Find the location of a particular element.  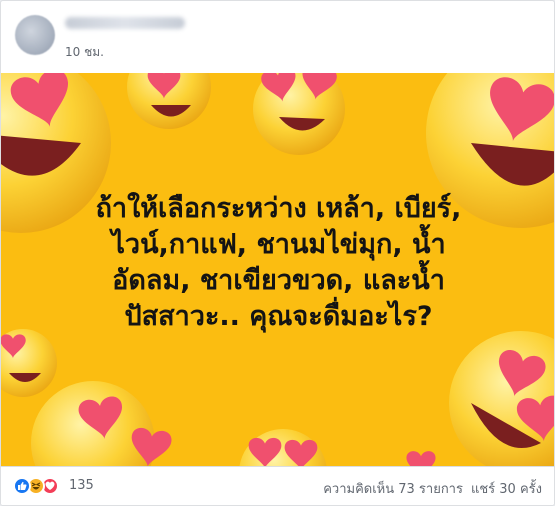

post-footer: 135 ความคิดเห็น 73 รายการ แชร์ 30 ครั้ง is located at coordinates (277, 485).